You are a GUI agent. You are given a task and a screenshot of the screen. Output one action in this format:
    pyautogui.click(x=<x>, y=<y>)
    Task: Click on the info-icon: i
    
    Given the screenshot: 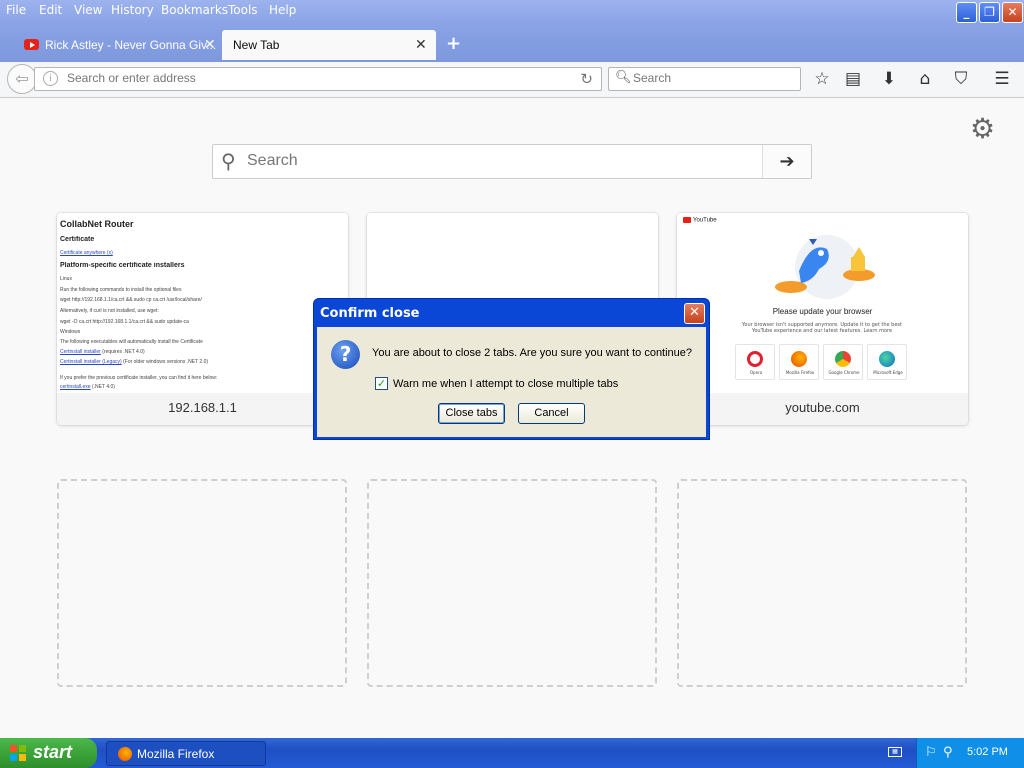 What is the action you would take?
    pyautogui.click(x=50, y=78)
    